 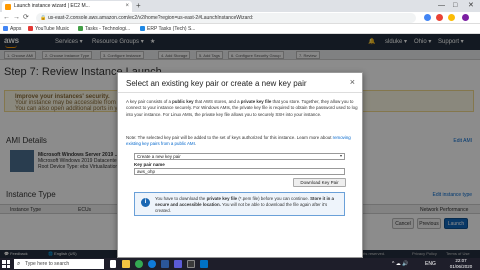 What do you see at coordinates (43, 18) in the screenshot?
I see `lock-icon: 🔒` at bounding box center [43, 18].